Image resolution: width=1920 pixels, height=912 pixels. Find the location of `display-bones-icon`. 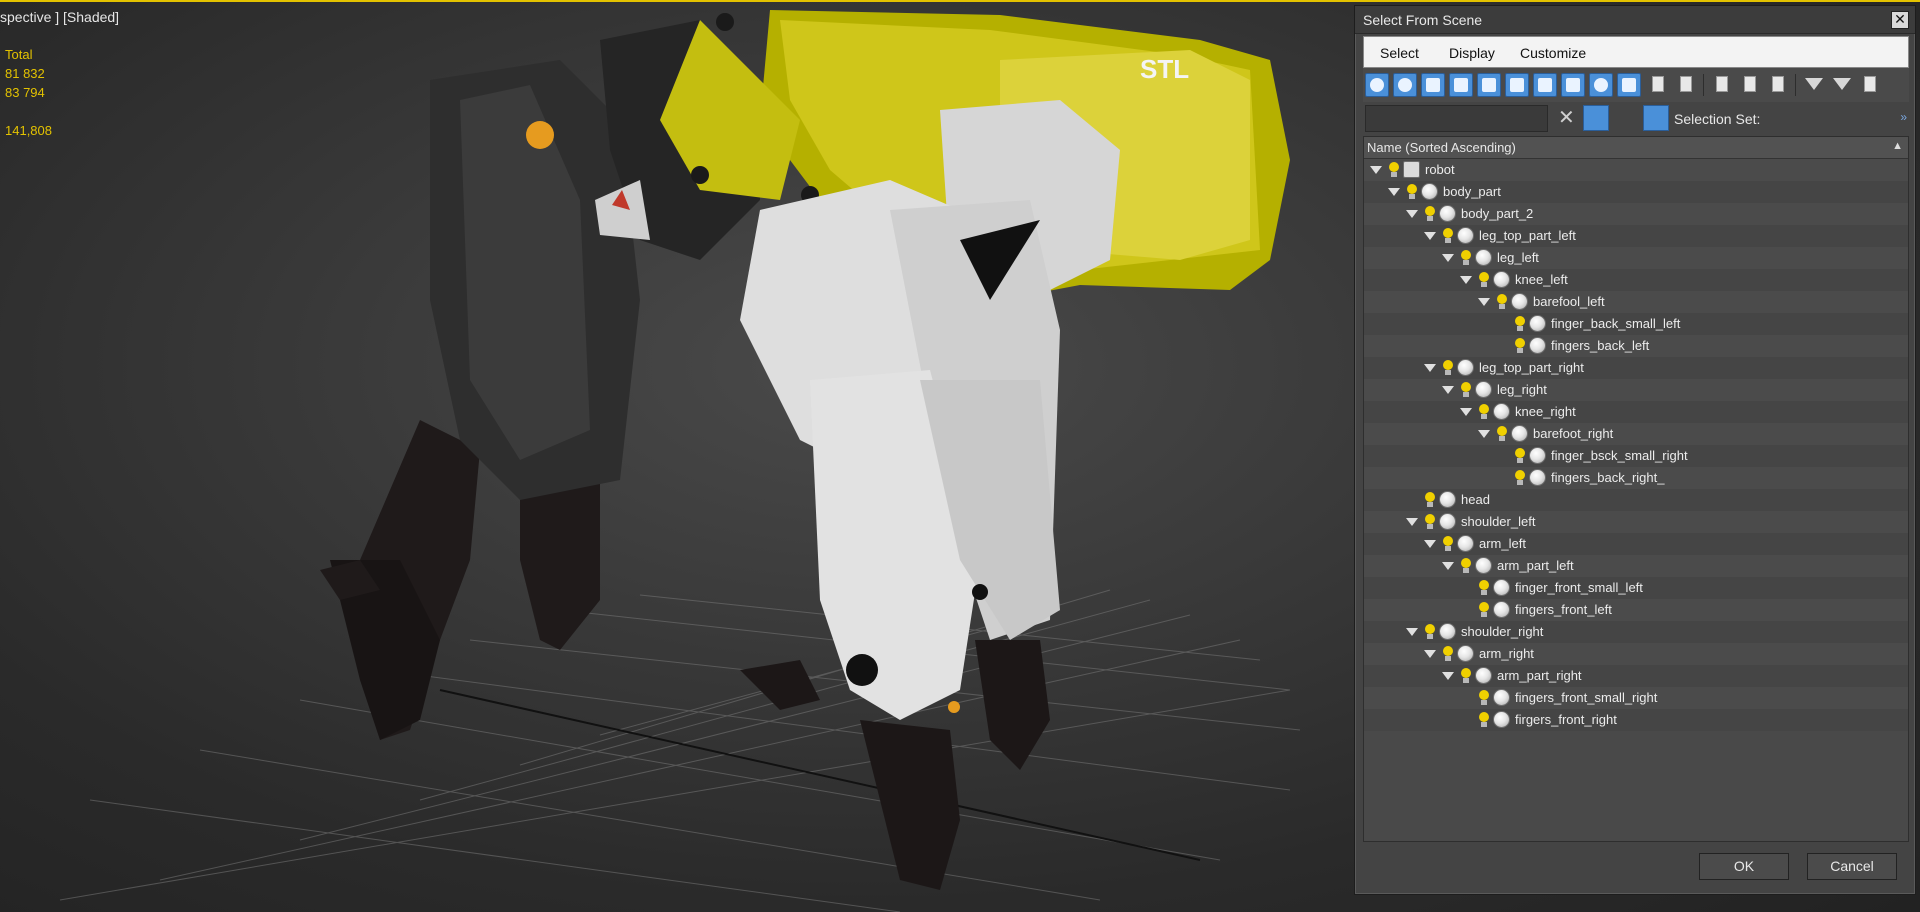

display-bones-icon is located at coordinates (1601, 85).